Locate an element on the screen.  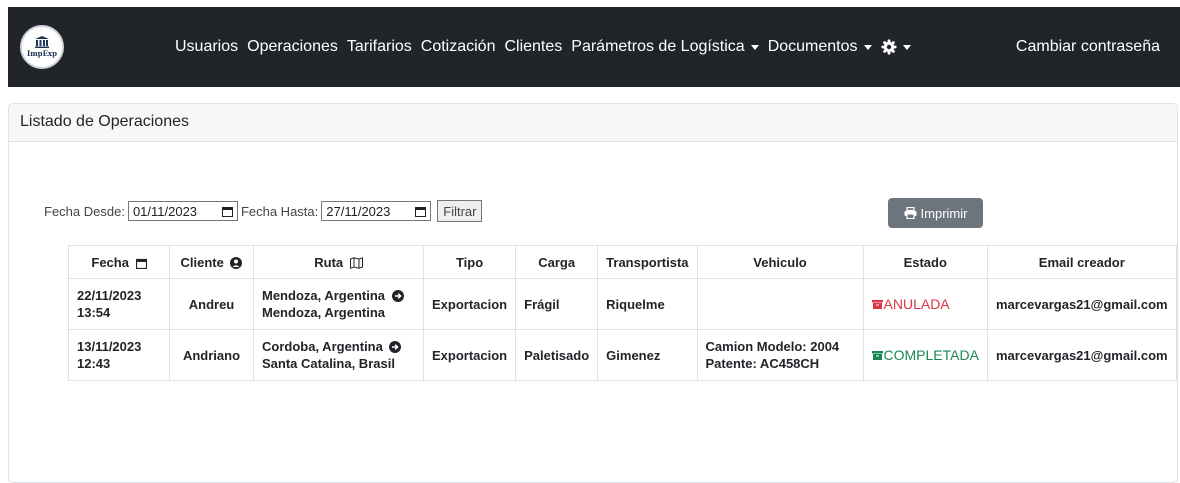
vehiculo-patente: Patente: AC458CH is located at coordinates (762, 363).